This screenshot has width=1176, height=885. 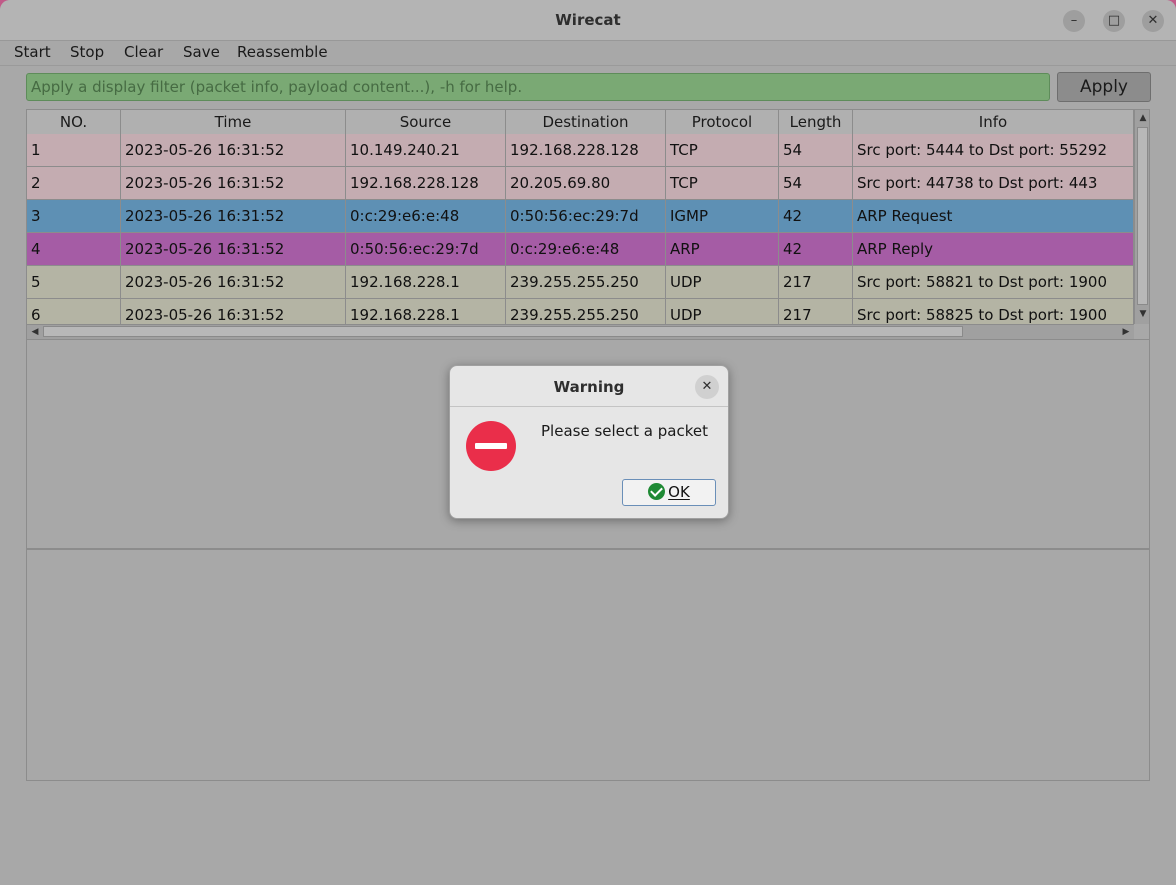 What do you see at coordinates (233, 122) in the screenshot?
I see `column-header-time: Time` at bounding box center [233, 122].